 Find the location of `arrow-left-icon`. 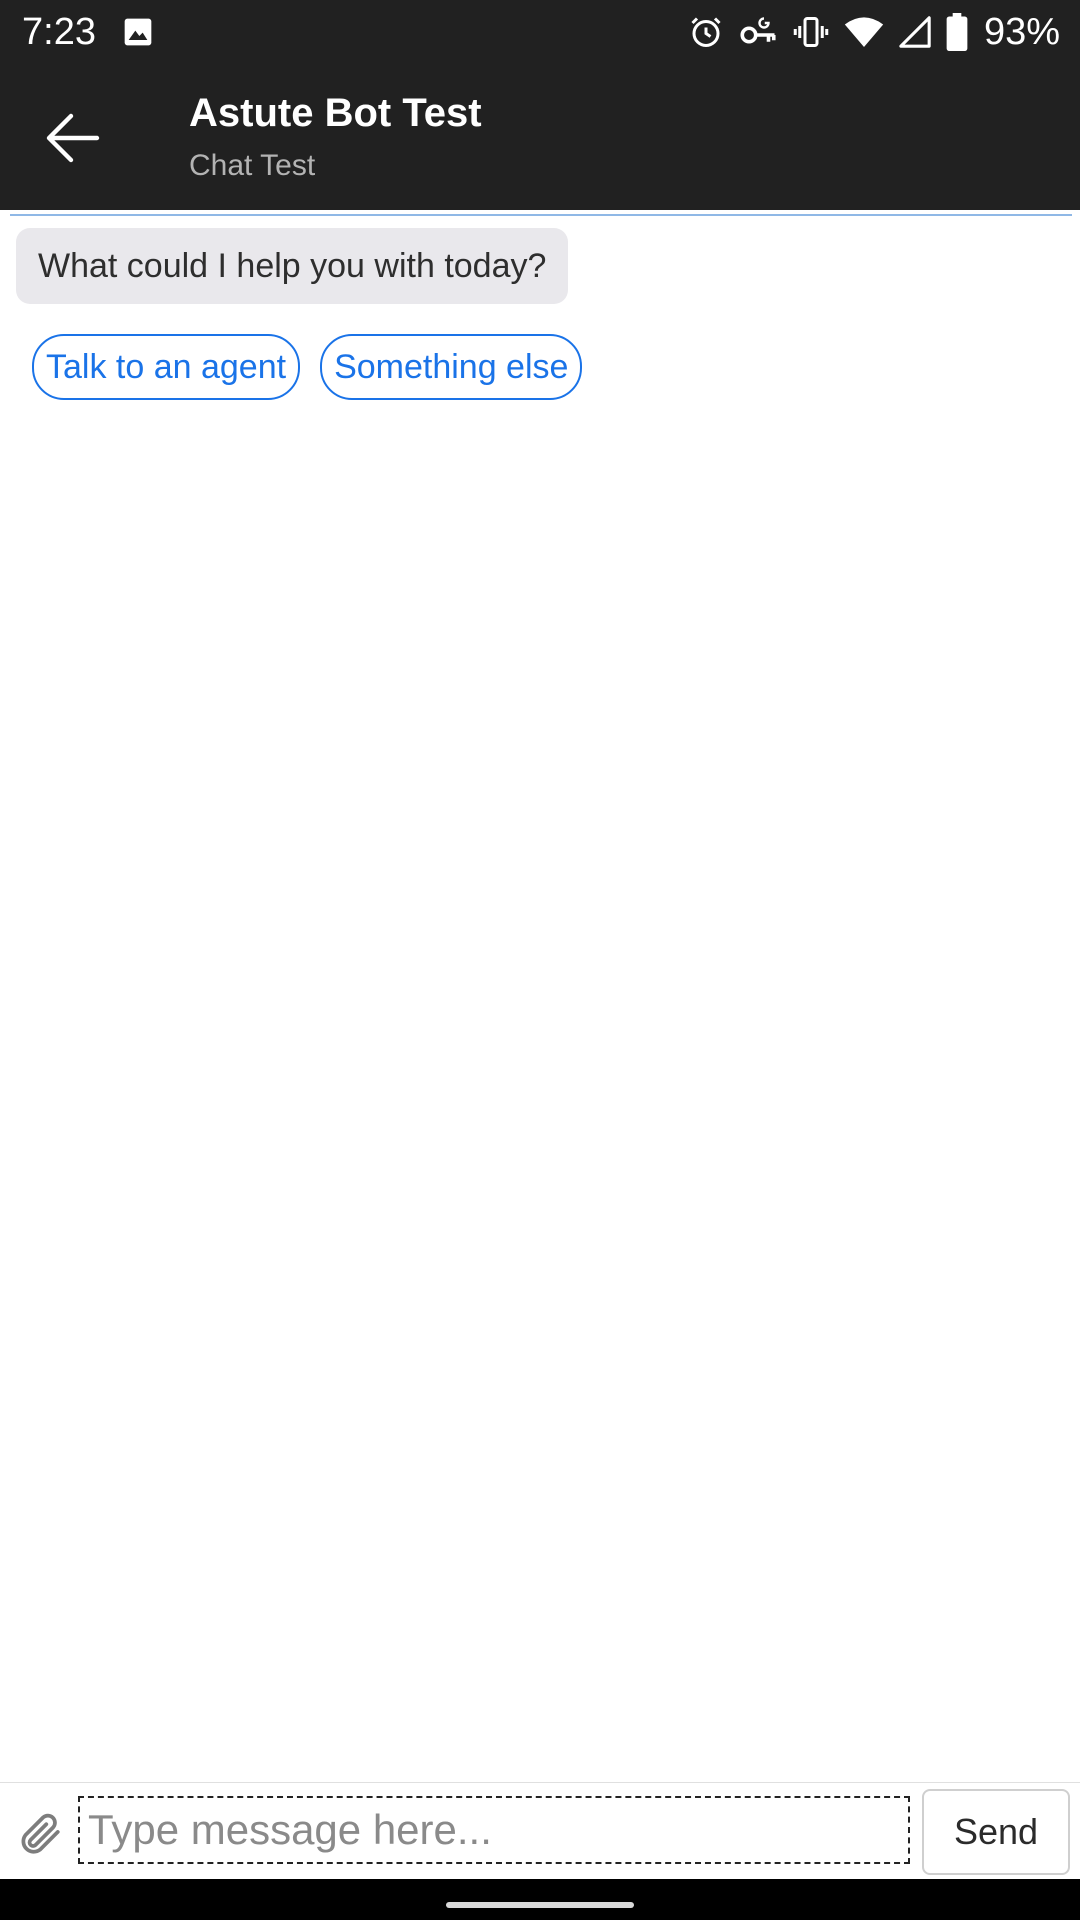

arrow-left-icon is located at coordinates (73, 138).